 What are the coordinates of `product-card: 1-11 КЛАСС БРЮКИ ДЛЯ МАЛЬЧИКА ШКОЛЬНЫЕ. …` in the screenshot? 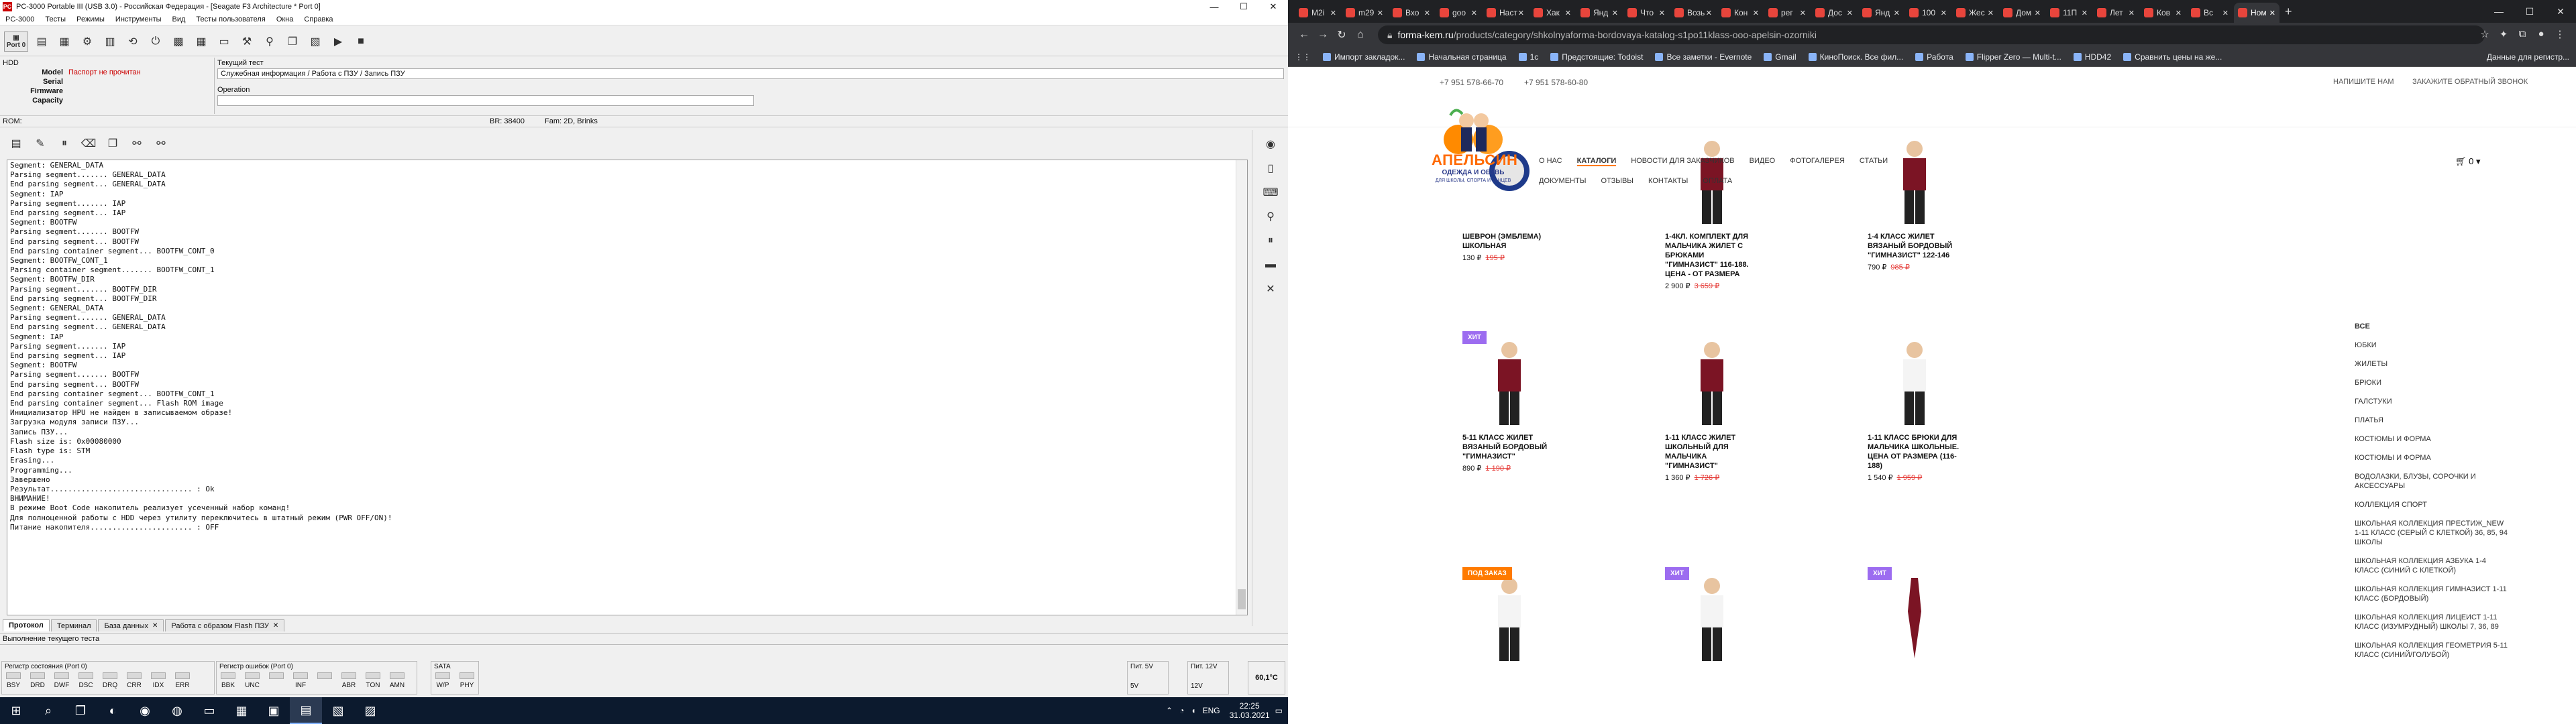 It's located at (1915, 409).